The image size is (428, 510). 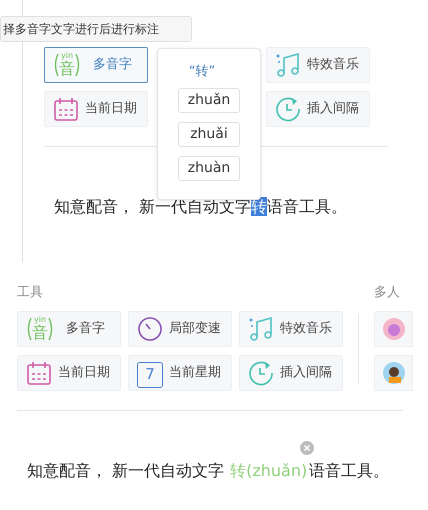 What do you see at coordinates (180, 373) in the screenshot?
I see `tool-button: 7 当前星期` at bounding box center [180, 373].